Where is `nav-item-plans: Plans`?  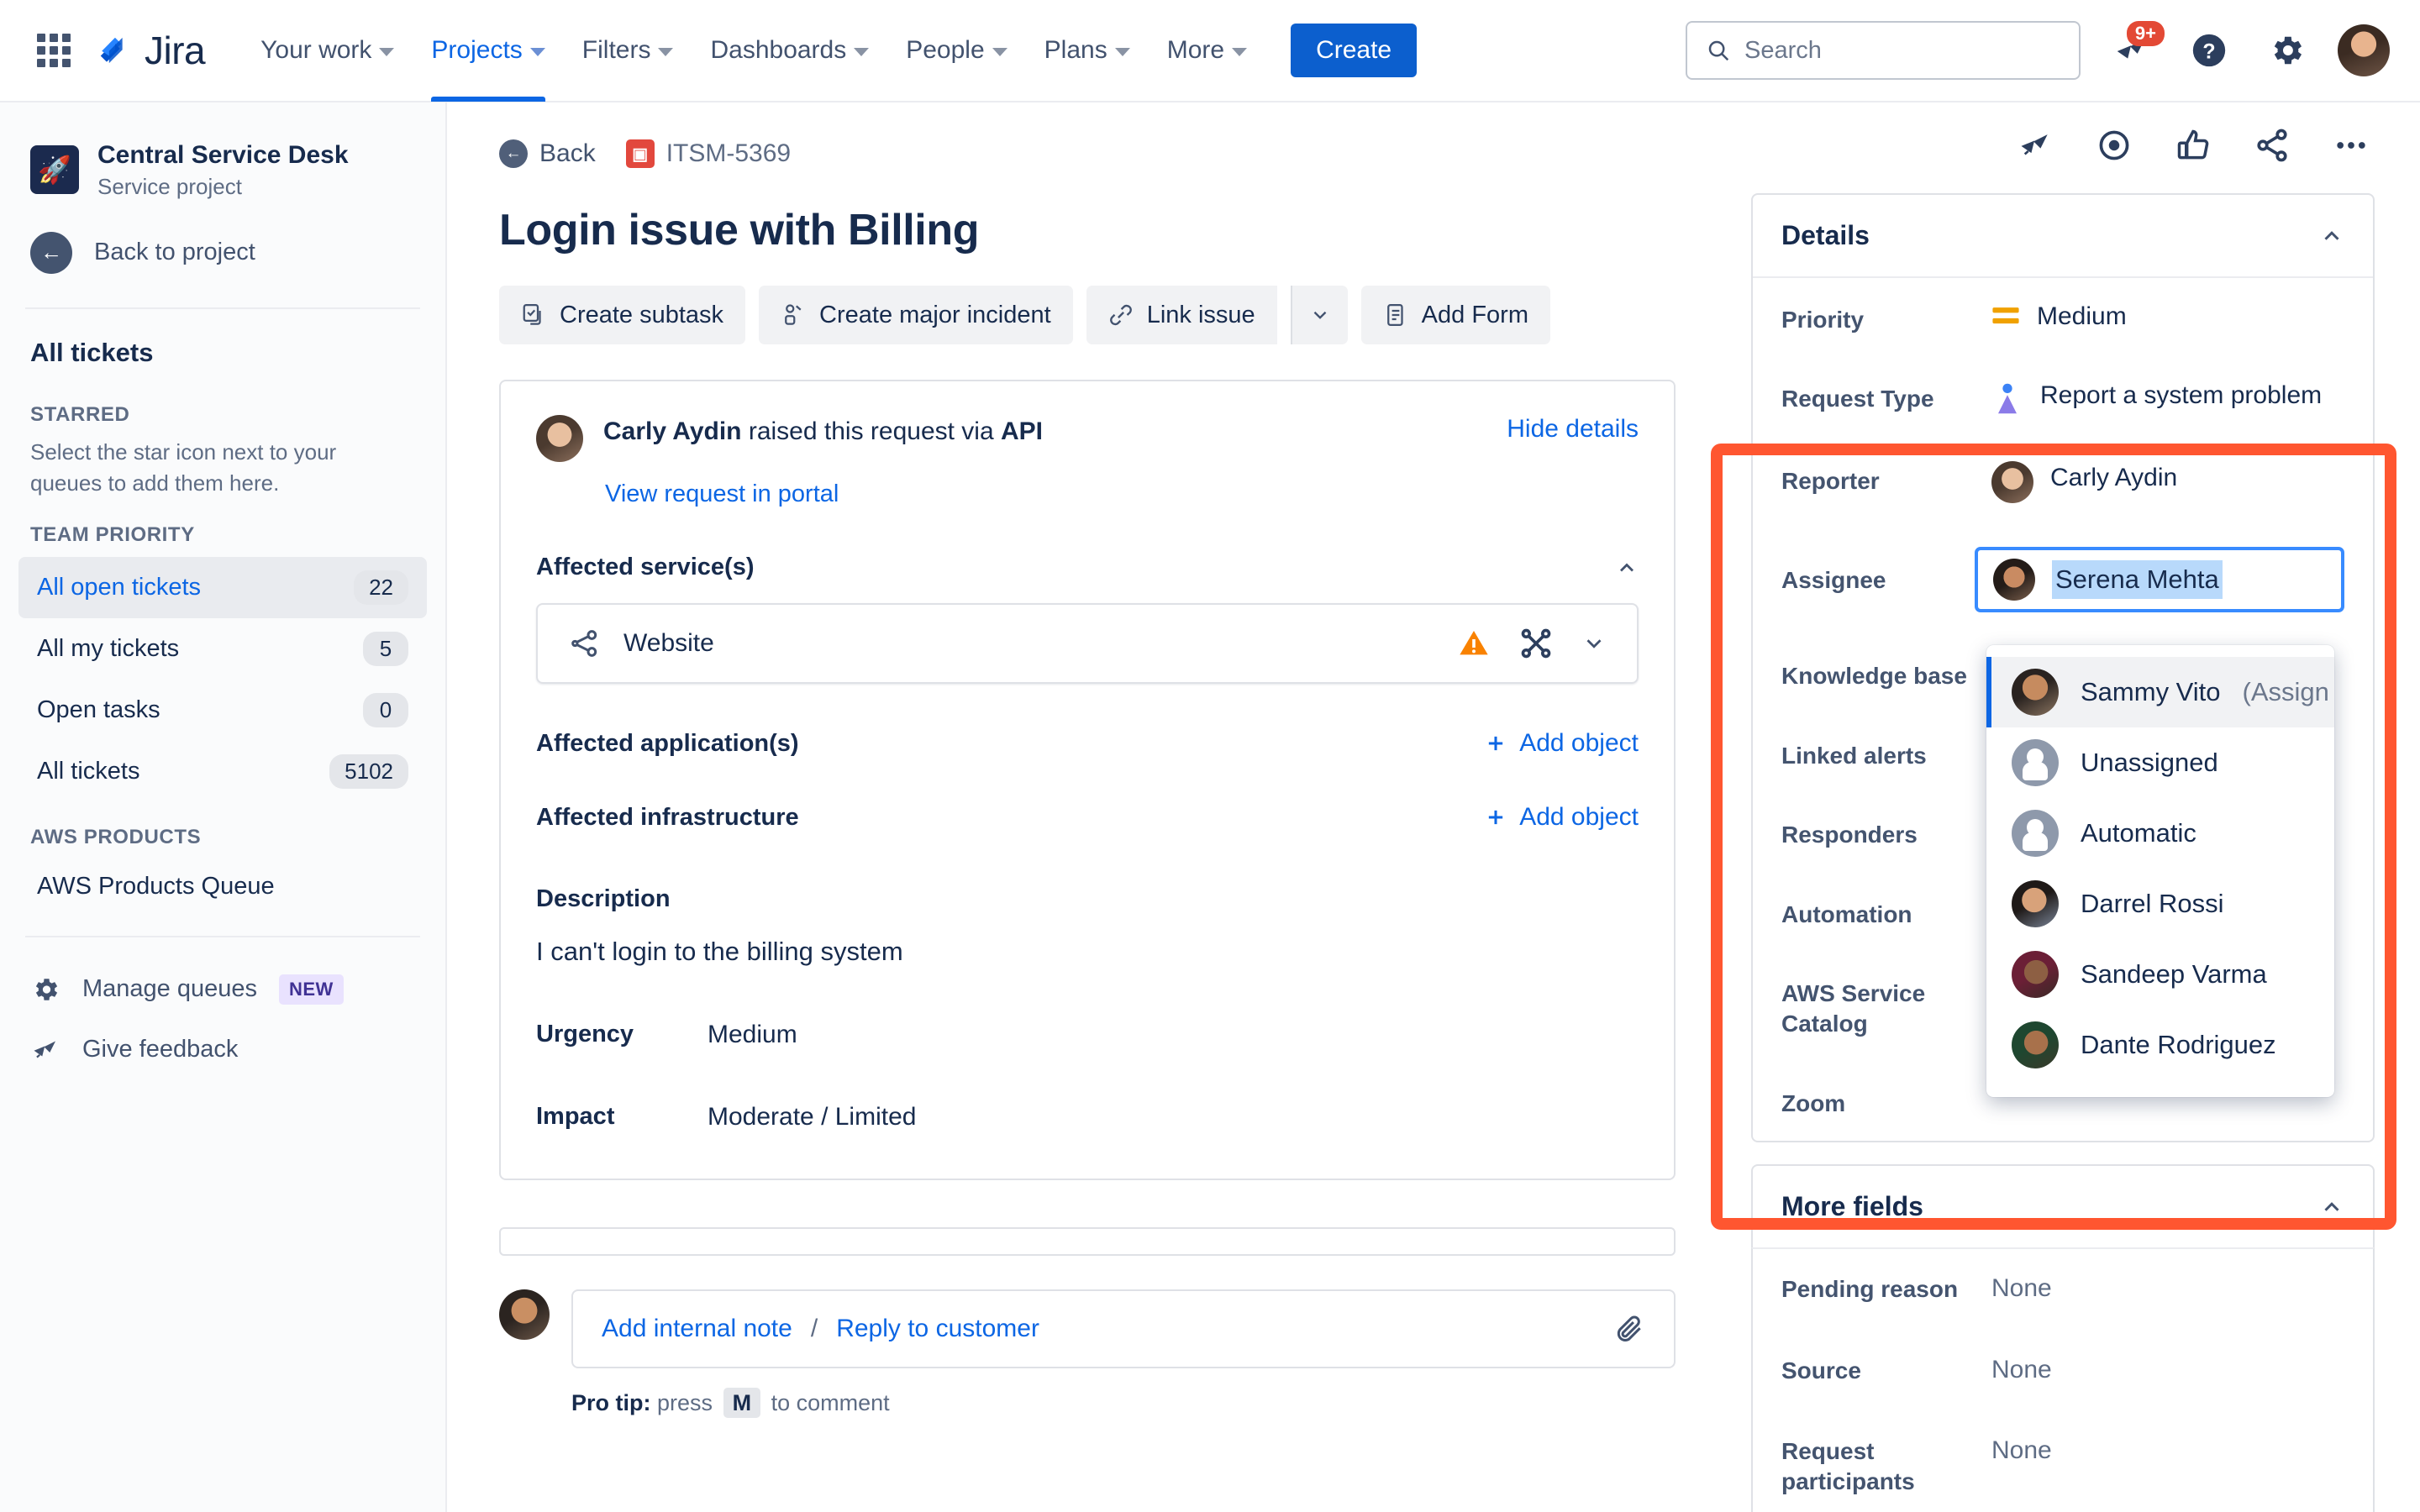
nav-item-plans: Plans is located at coordinates (1087, 51).